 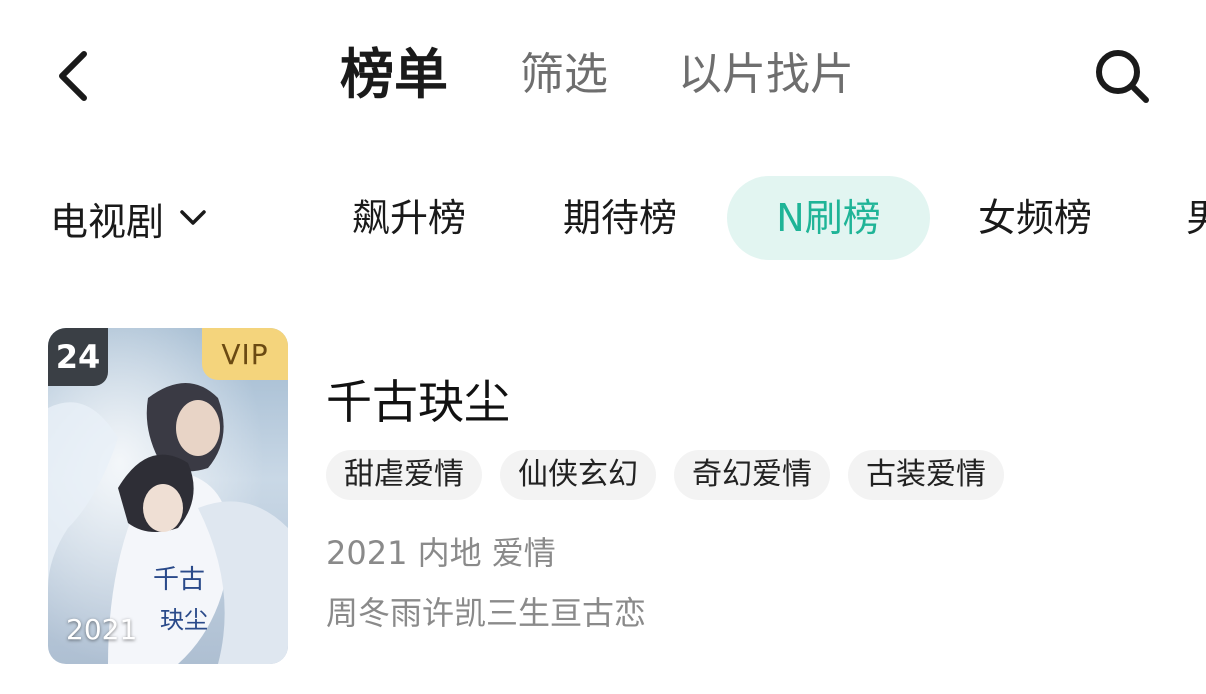 I want to click on tab-find-by-film: 以片找片, so click(x=766, y=75).